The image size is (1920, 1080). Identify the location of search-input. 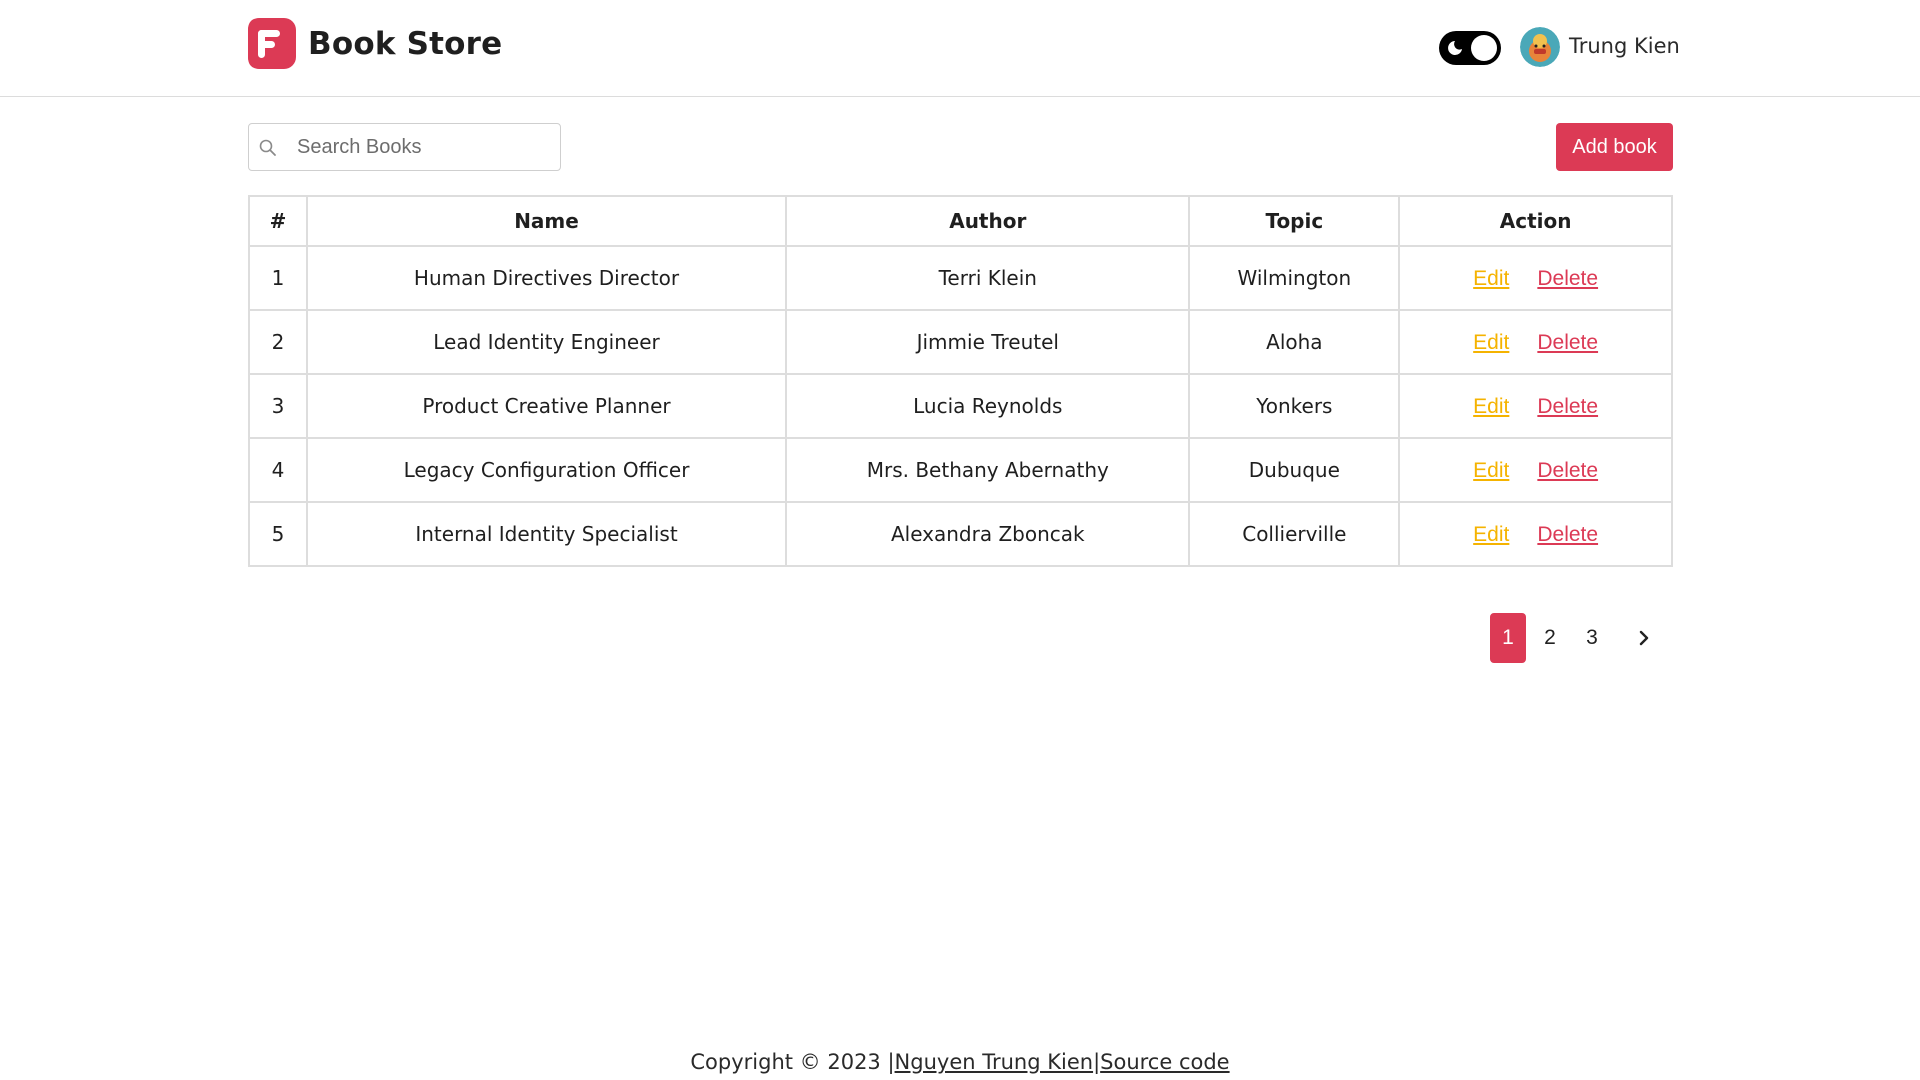
(424, 147).